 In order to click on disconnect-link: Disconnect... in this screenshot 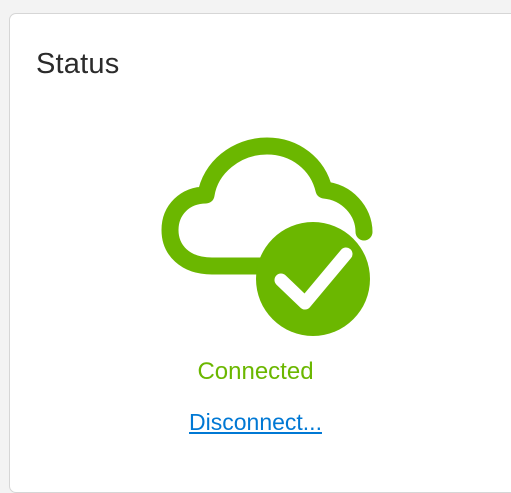, I will do `click(255, 422)`.